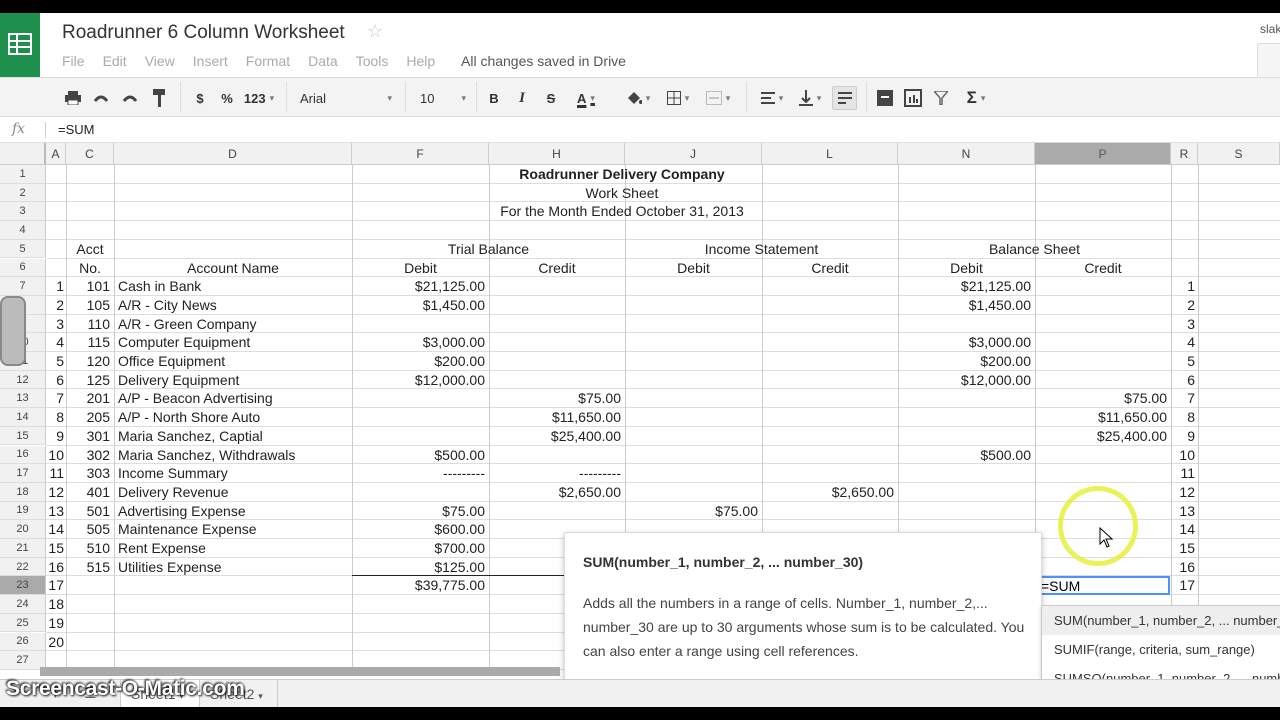 The height and width of the screenshot is (720, 1280). What do you see at coordinates (23, 399) in the screenshot?
I see `row-header: 13` at bounding box center [23, 399].